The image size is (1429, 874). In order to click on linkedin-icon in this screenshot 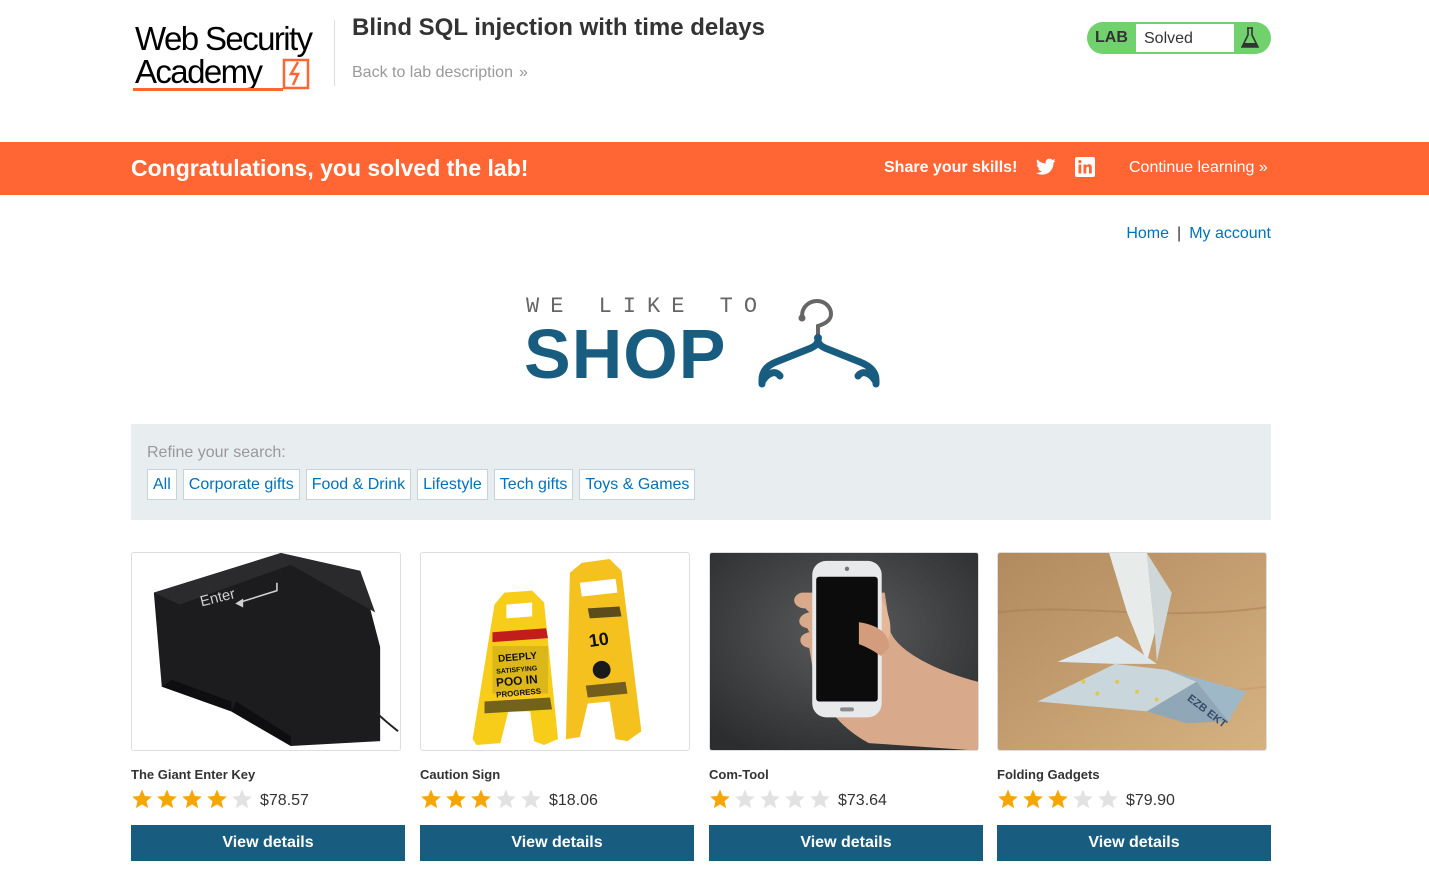, I will do `click(1085, 167)`.